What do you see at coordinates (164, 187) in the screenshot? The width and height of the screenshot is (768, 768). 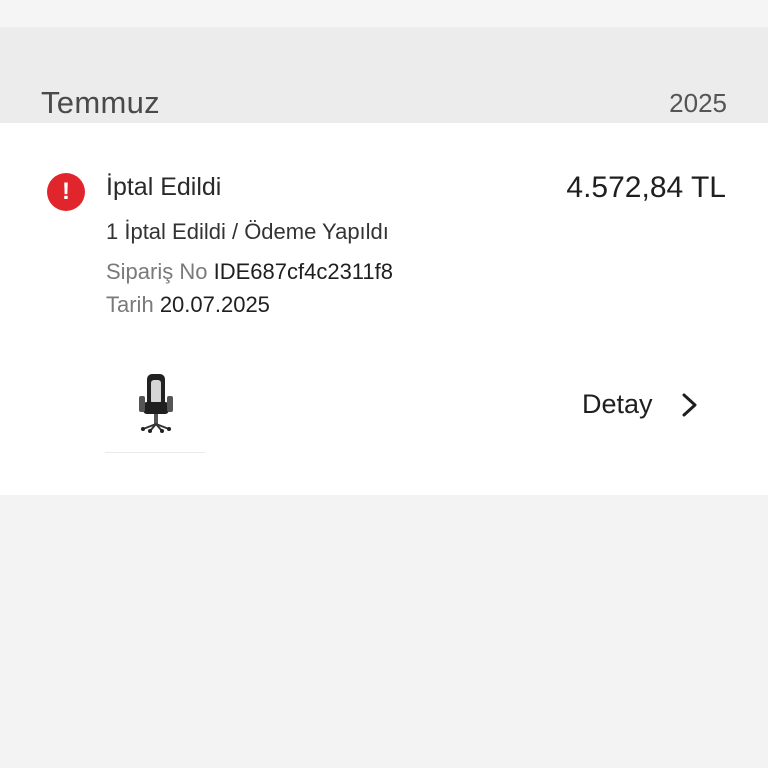 I see `order-status-title: İptal Edildi` at bounding box center [164, 187].